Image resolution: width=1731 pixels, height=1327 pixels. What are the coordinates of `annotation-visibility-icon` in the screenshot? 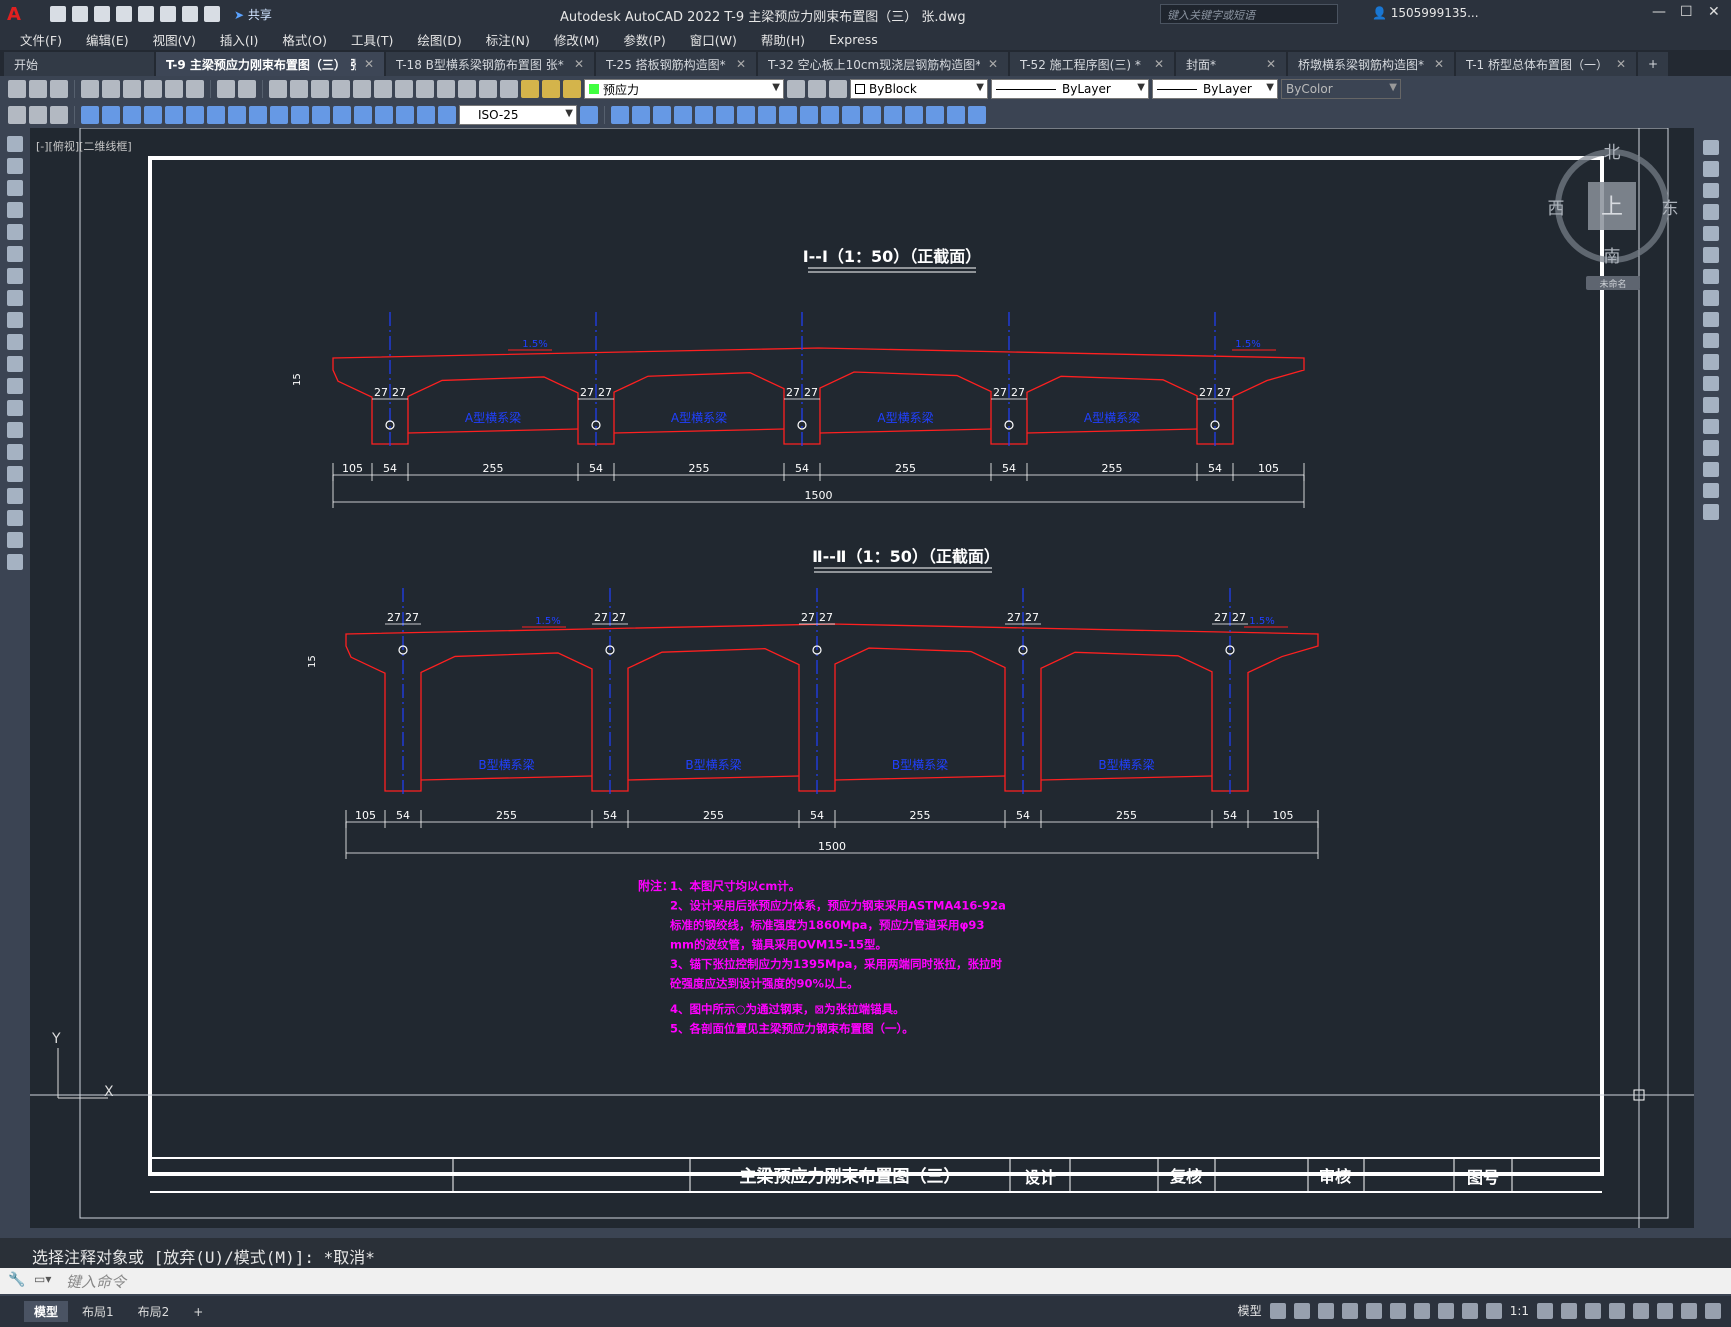 It's located at (1469, 1310).